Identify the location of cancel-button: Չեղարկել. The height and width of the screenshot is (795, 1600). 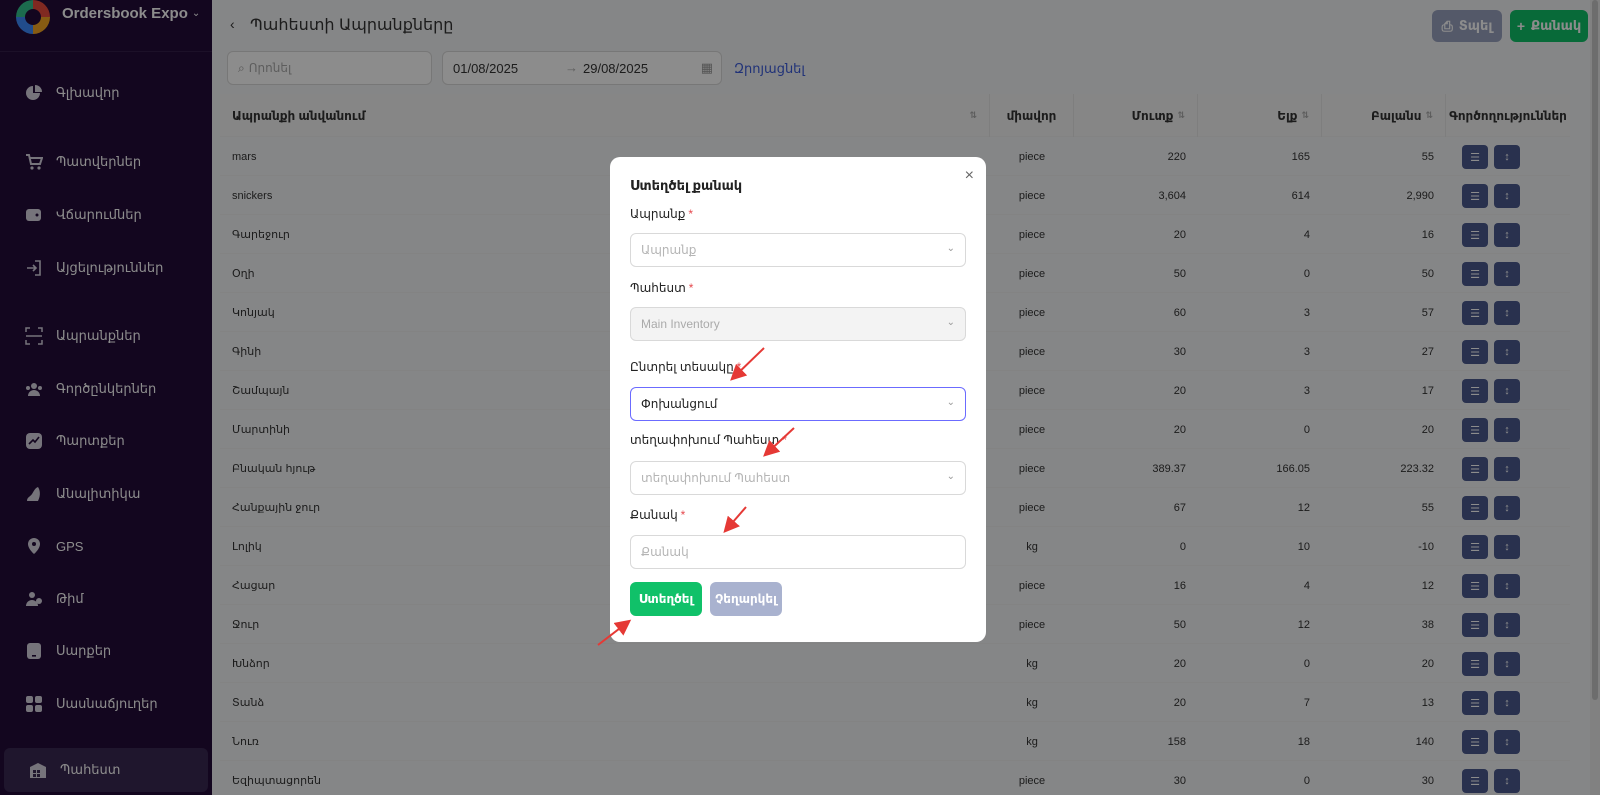
(746, 599).